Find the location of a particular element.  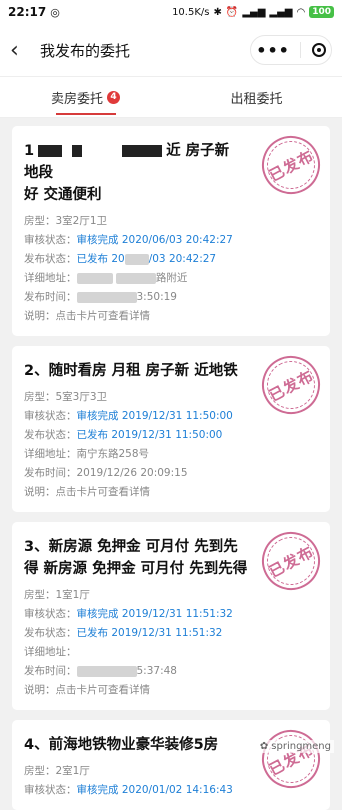

card-type-row: 房型：3室2厅1卫 is located at coordinates (66, 221).